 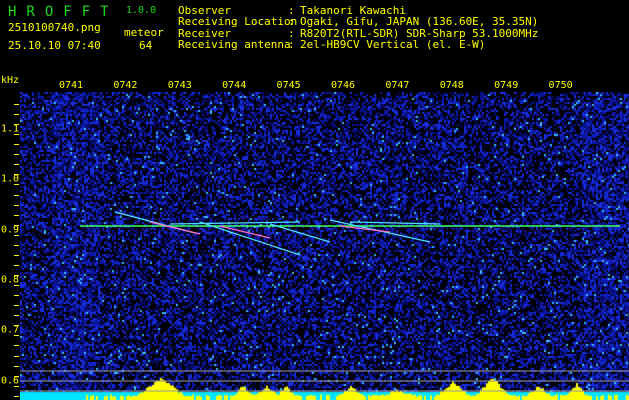 I want to click on info-label-location: Receiving Location, so click(x=238, y=21).